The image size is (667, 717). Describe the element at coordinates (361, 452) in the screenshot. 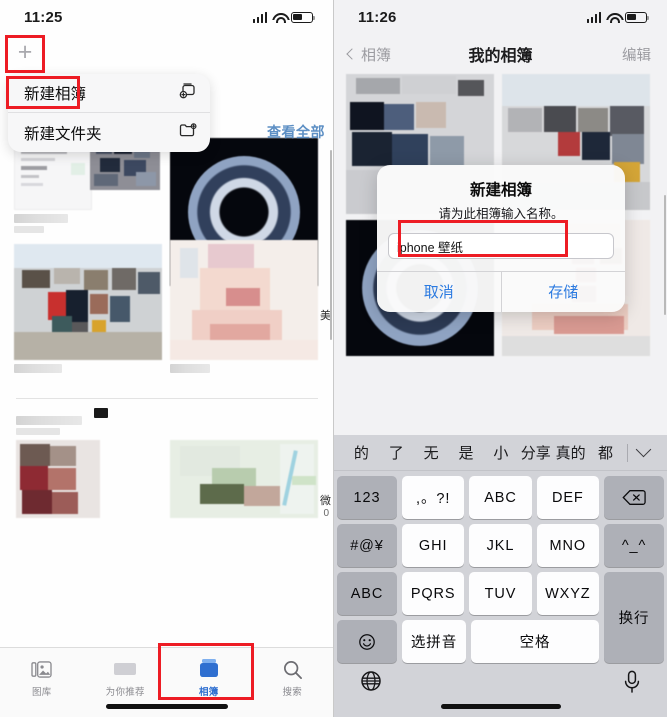

I see `suggestion-word: 的` at that location.